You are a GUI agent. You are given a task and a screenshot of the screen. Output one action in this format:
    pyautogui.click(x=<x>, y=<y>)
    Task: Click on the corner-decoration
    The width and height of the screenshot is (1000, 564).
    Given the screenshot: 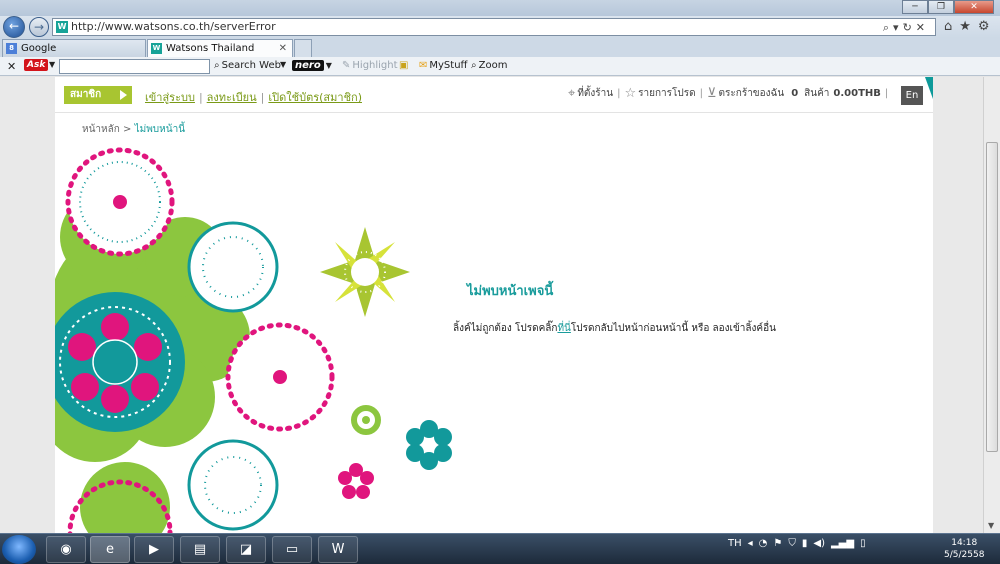 What is the action you would take?
    pyautogui.click(x=929, y=88)
    